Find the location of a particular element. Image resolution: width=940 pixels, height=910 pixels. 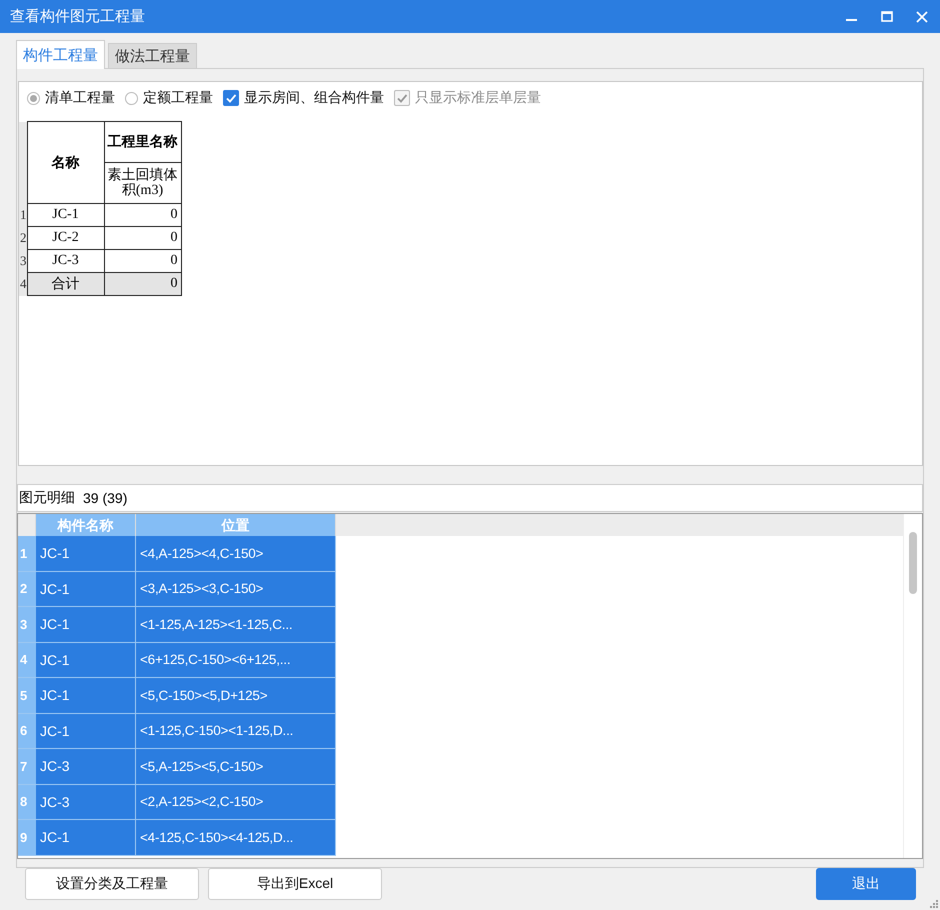

table-cell: <4,A-125><4,C-150> is located at coordinates (236, 554).